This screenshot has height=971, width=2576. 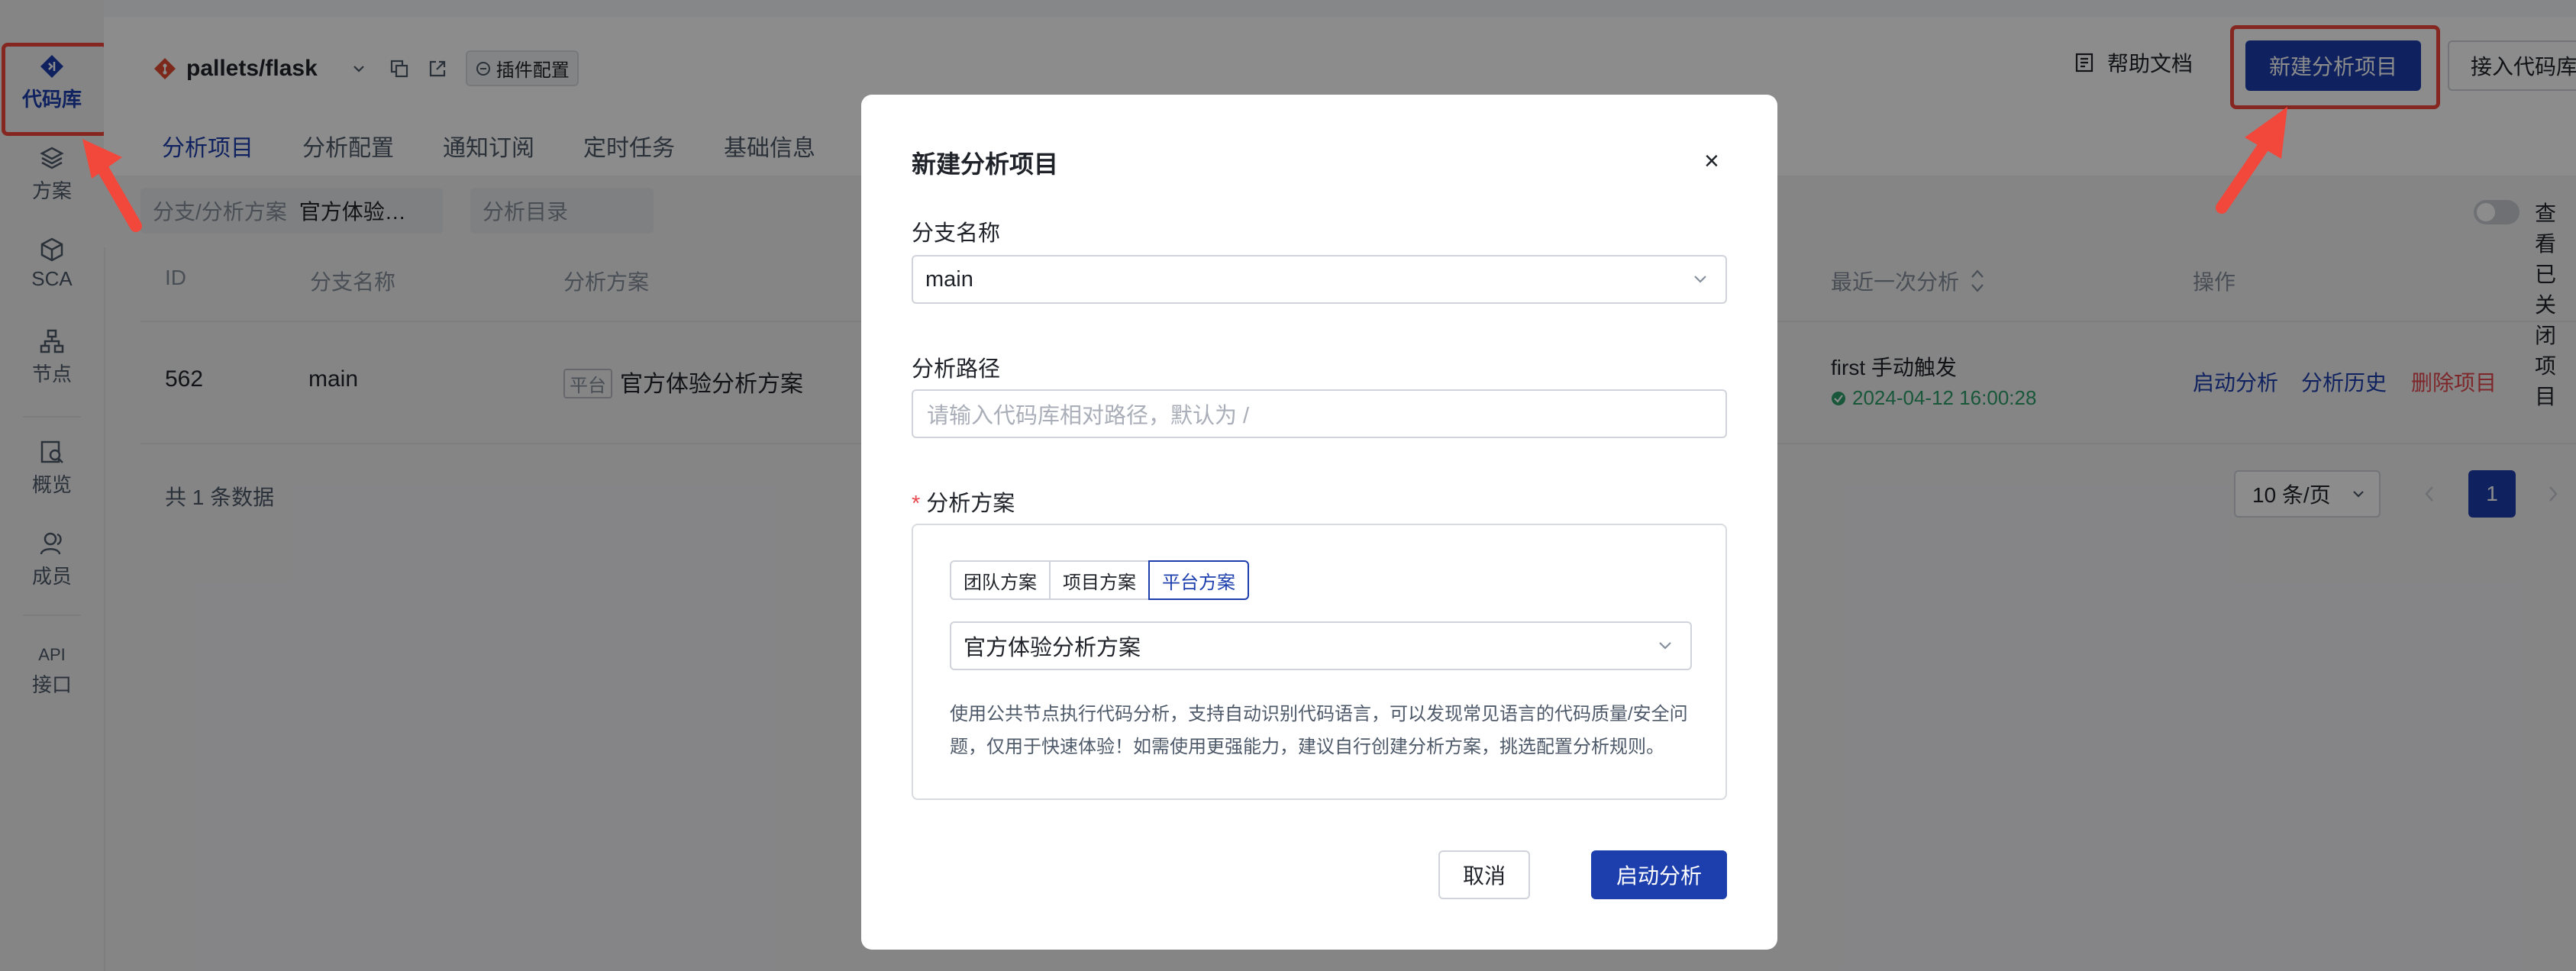 What do you see at coordinates (1000, 580) in the screenshot?
I see `tab-team-scheme: 团队方案` at bounding box center [1000, 580].